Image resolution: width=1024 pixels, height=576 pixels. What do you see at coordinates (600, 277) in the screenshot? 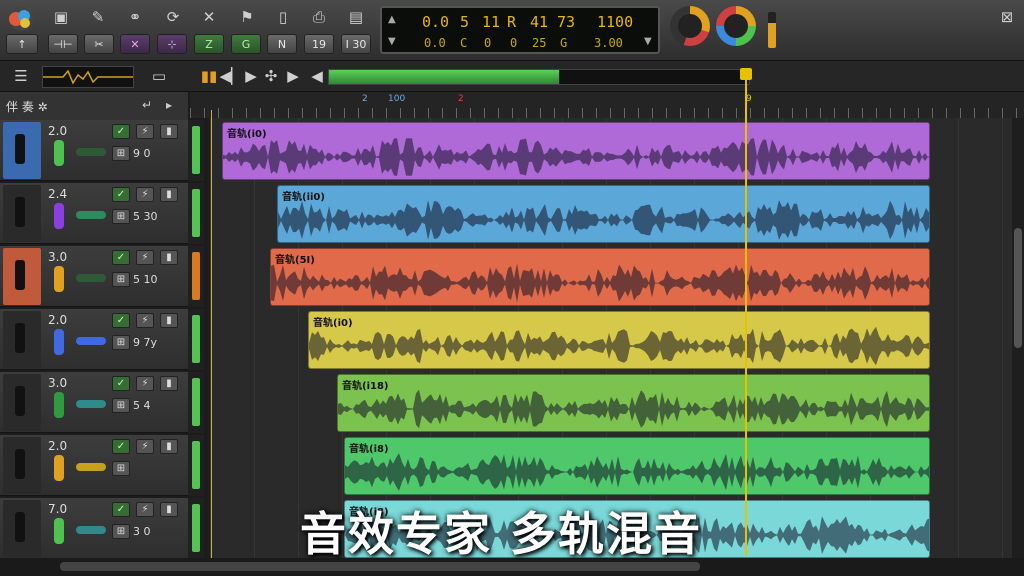
I see `audio-clip: 音轨(5I)` at bounding box center [600, 277].